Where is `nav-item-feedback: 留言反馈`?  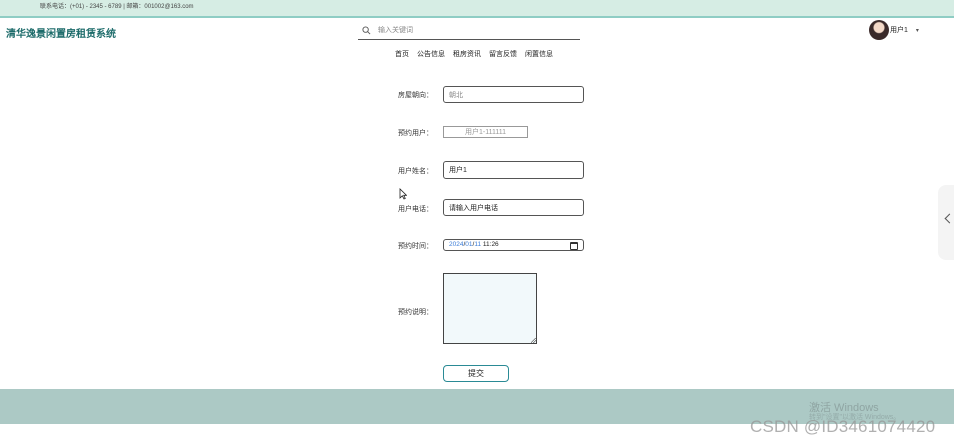
nav-item-feedback: 留言反馈 is located at coordinates (503, 54).